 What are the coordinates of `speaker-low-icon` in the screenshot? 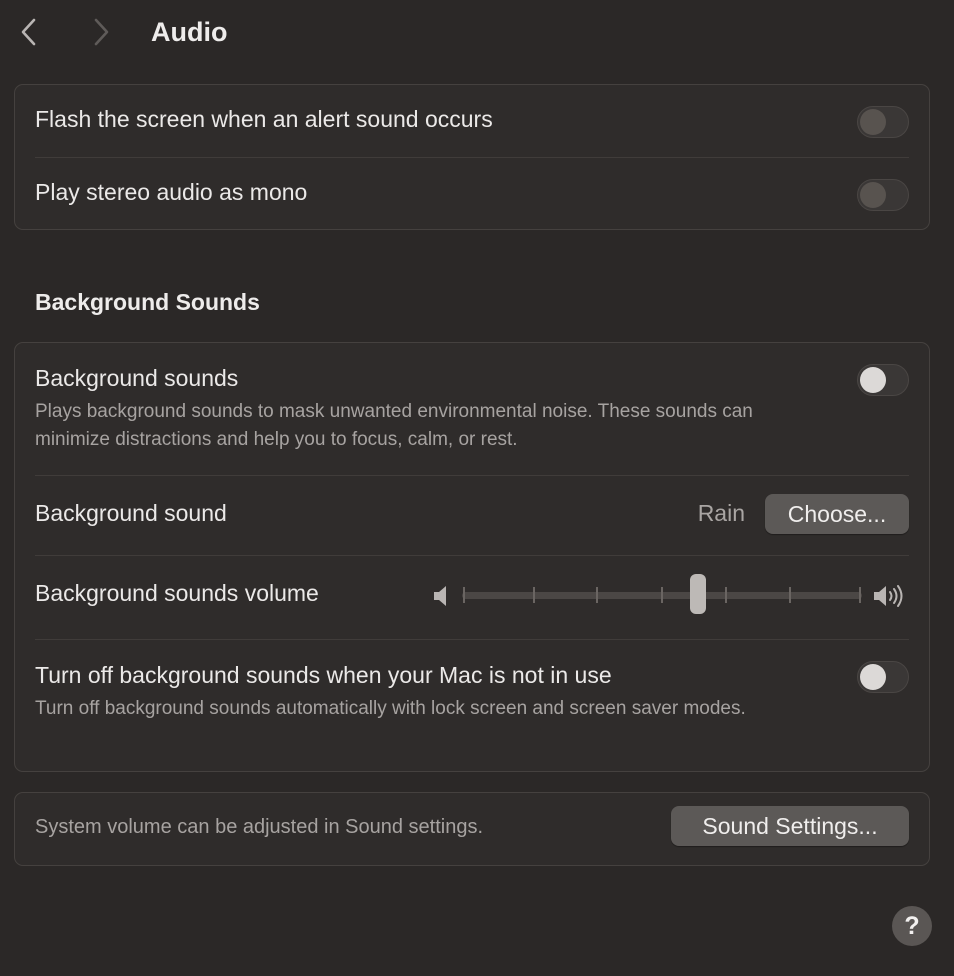 It's located at (440, 596).